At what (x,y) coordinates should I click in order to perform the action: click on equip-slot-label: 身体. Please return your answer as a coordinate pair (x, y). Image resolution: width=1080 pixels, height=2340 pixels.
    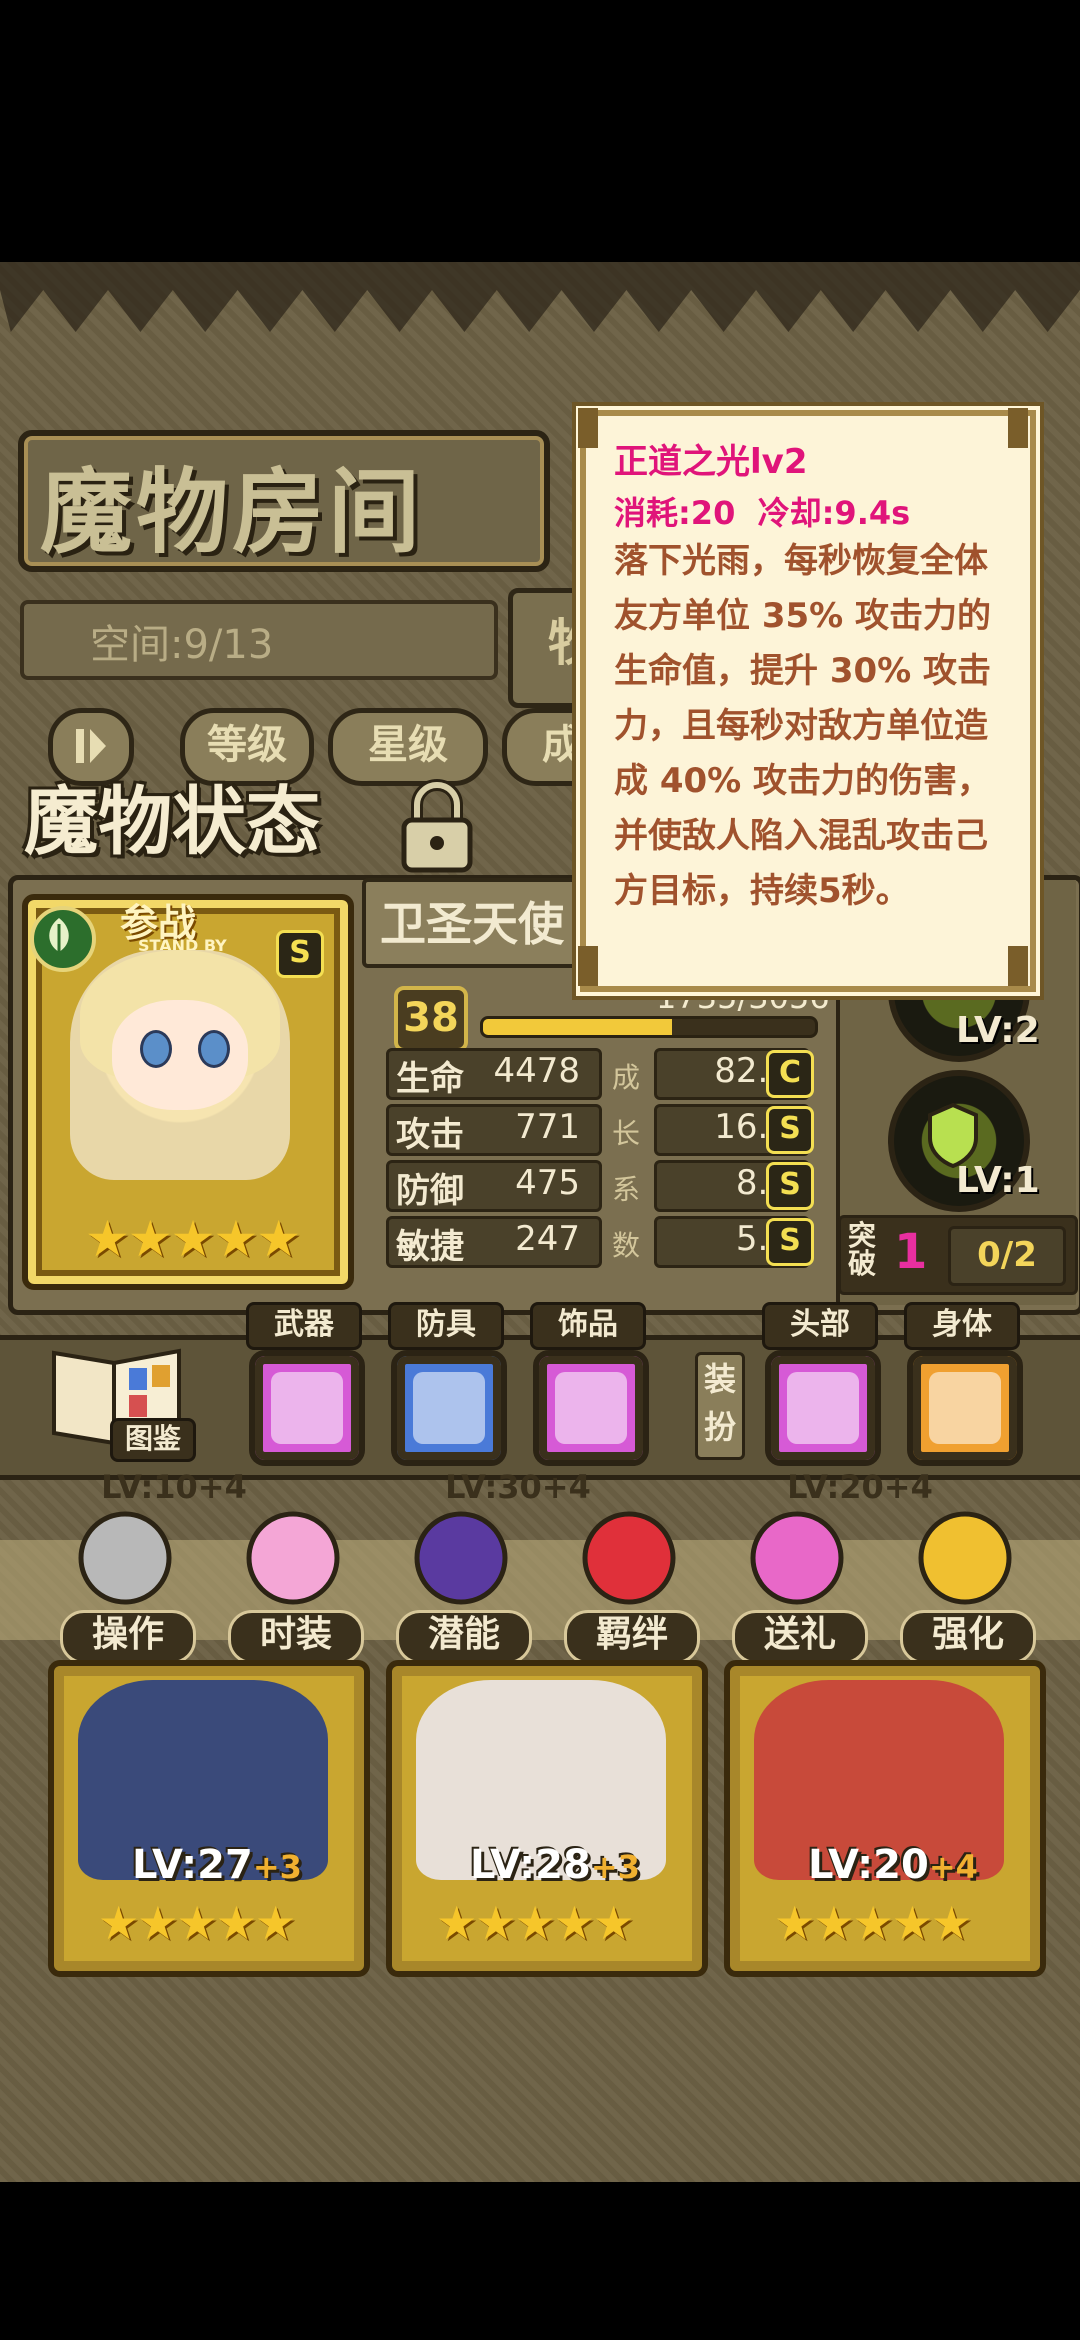
    Looking at the image, I should click on (962, 1326).